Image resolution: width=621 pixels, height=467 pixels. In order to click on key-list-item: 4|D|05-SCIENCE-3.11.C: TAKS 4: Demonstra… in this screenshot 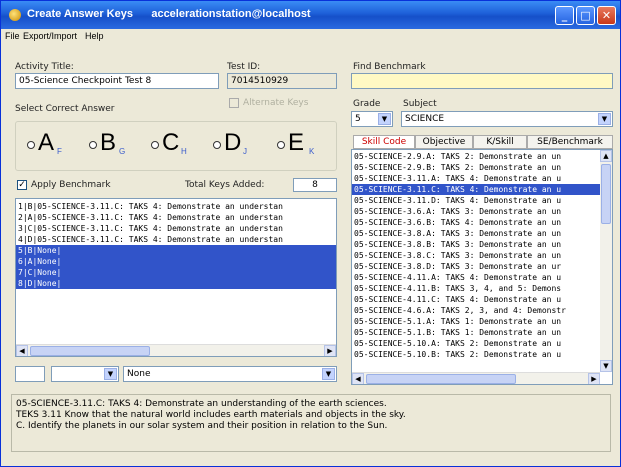, I will do `click(176, 239)`.